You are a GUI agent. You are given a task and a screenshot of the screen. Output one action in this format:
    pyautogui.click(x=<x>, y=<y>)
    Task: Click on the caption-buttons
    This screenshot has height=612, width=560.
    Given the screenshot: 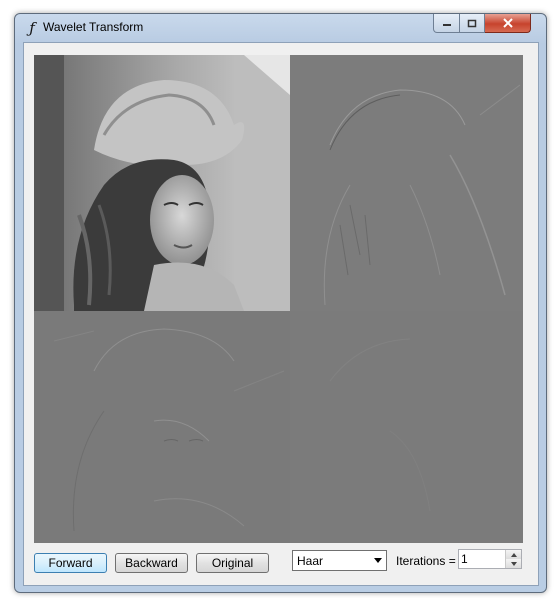 What is the action you would take?
    pyautogui.click(x=482, y=23)
    